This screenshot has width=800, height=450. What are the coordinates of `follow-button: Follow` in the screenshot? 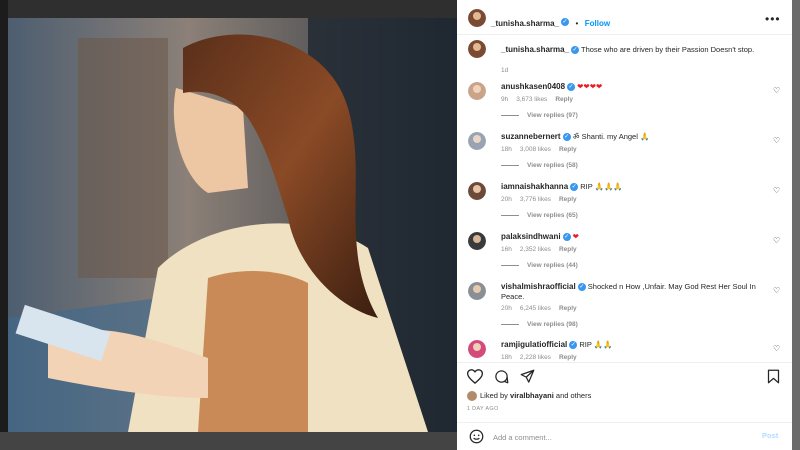 It's located at (597, 23).